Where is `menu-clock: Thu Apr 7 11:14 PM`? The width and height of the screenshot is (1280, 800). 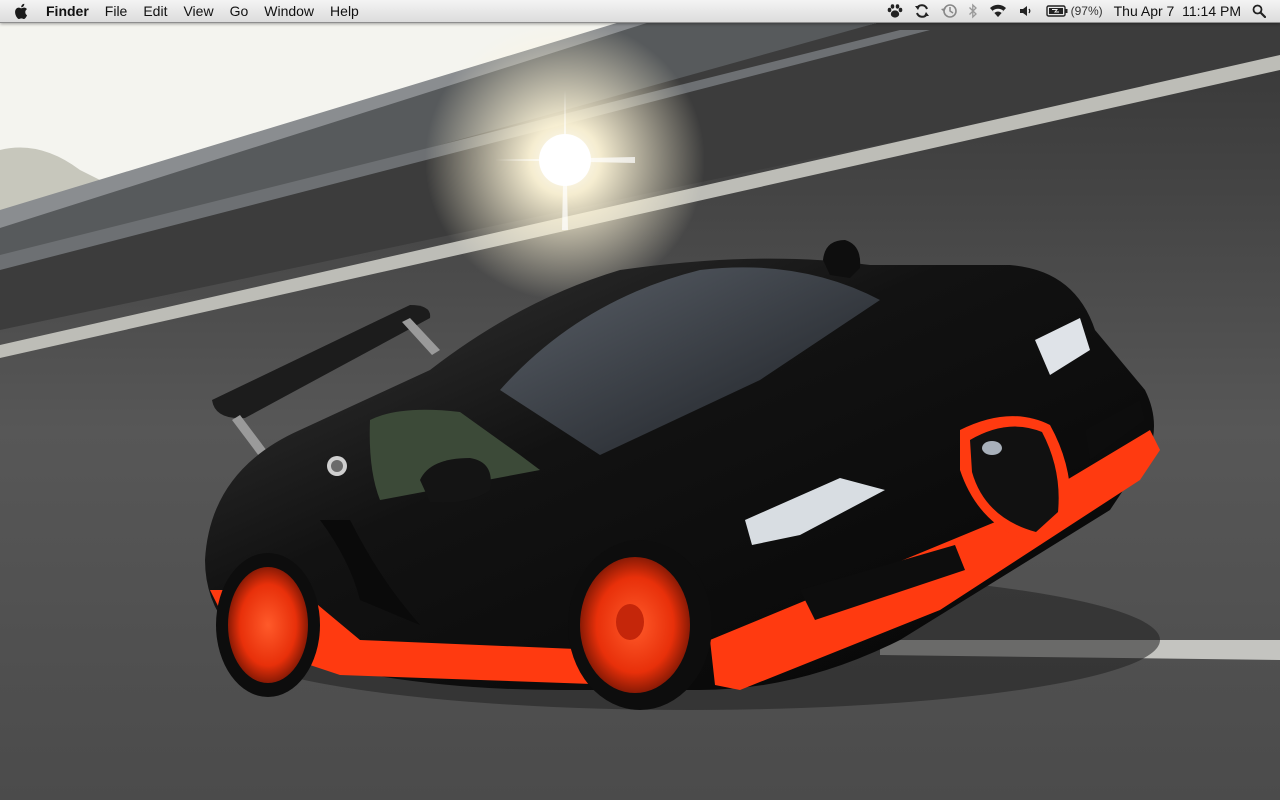 menu-clock: Thu Apr 7 11:14 PM is located at coordinates (1177, 11).